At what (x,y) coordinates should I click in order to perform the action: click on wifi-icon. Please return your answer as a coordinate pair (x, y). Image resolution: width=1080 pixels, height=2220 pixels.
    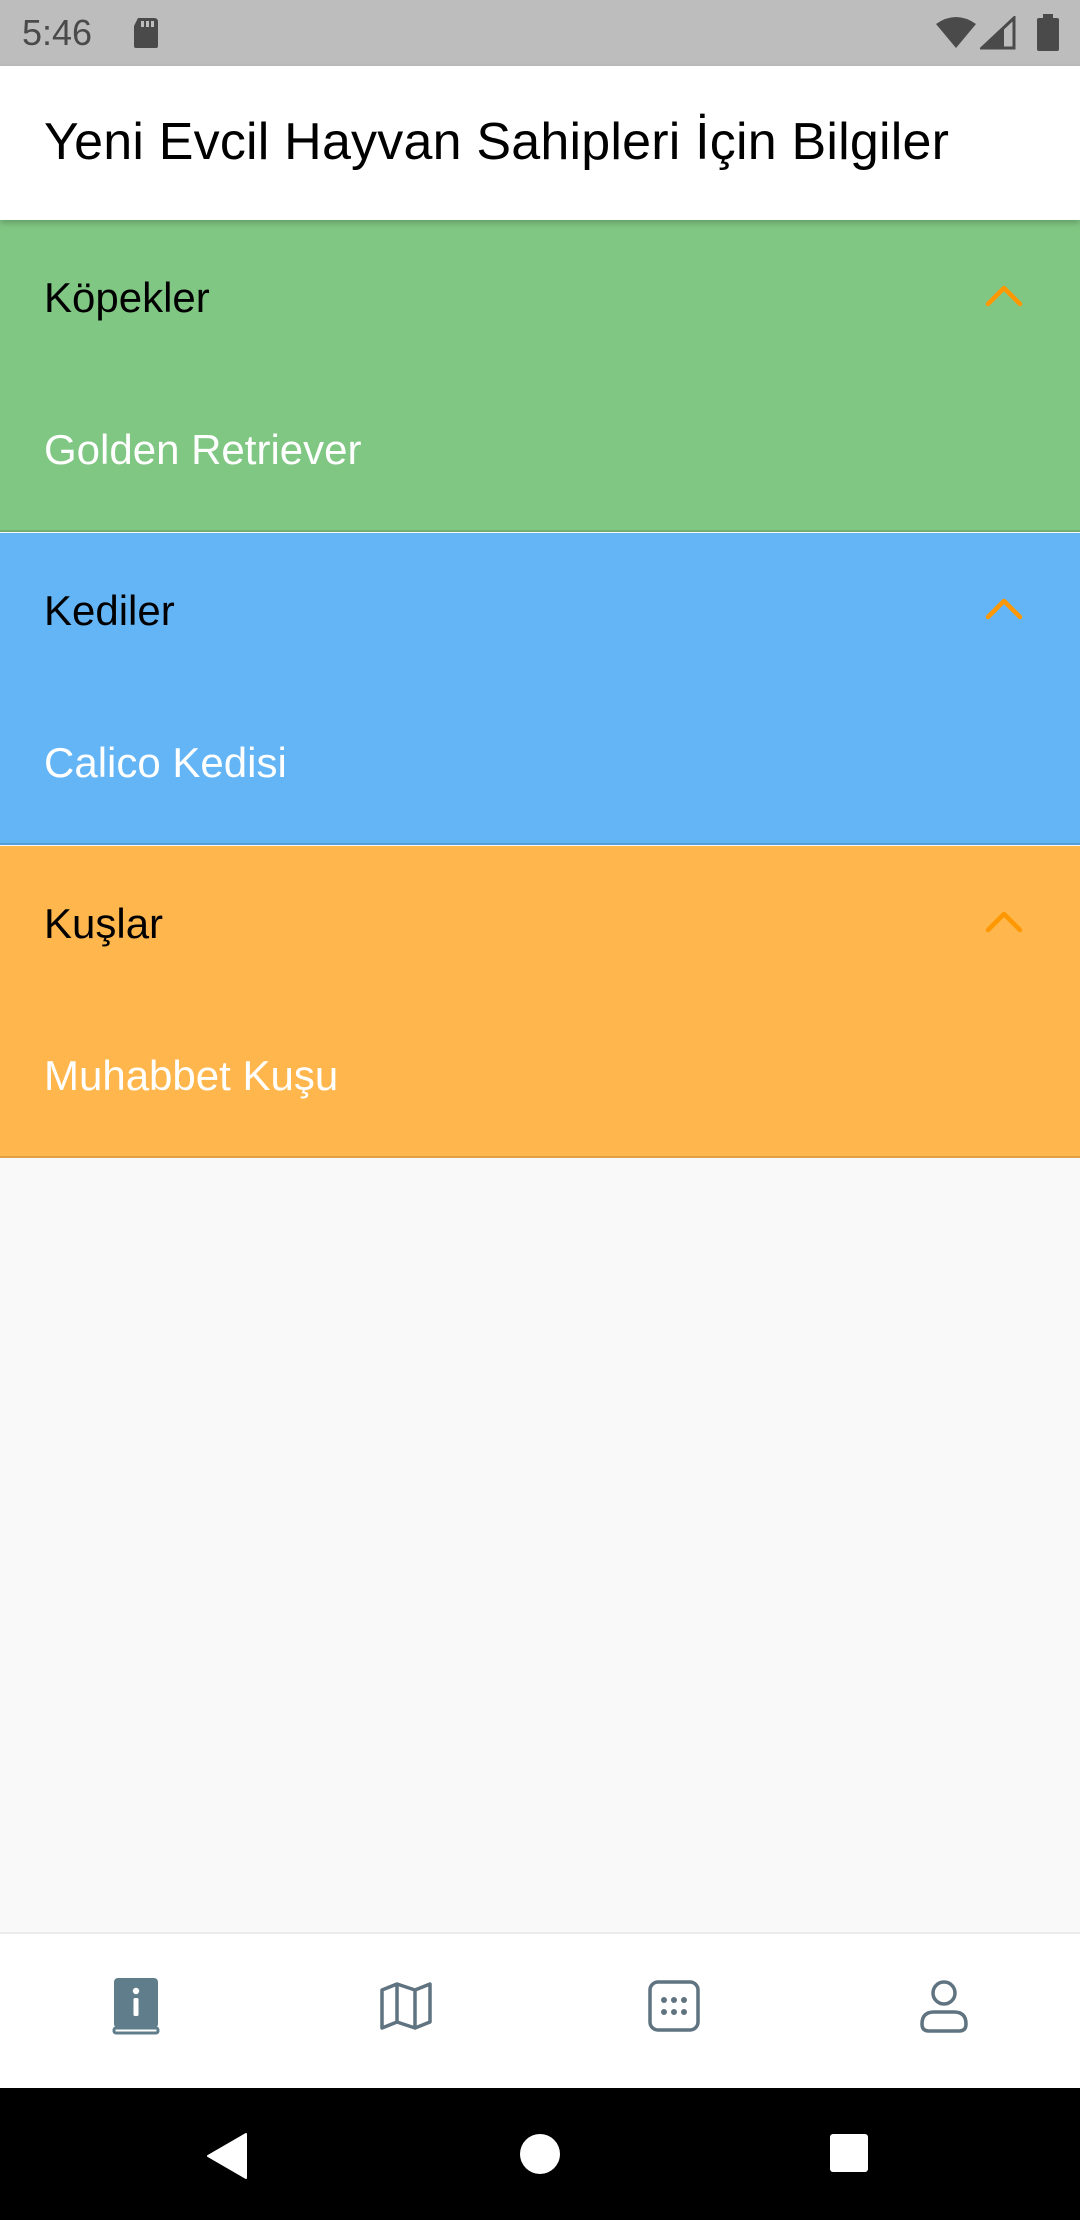
    Looking at the image, I should click on (956, 32).